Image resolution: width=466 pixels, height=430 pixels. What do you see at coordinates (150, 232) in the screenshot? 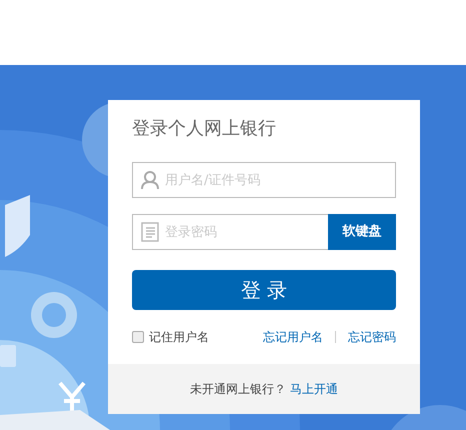
I see `keypad-icon` at bounding box center [150, 232].